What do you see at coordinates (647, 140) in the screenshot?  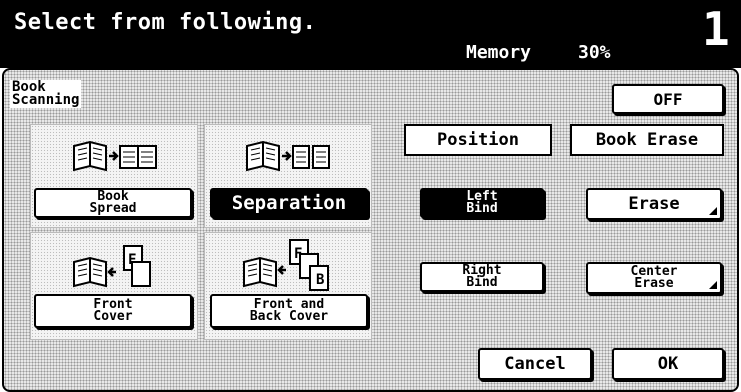 I see `book-erase-heading: Book Erase` at bounding box center [647, 140].